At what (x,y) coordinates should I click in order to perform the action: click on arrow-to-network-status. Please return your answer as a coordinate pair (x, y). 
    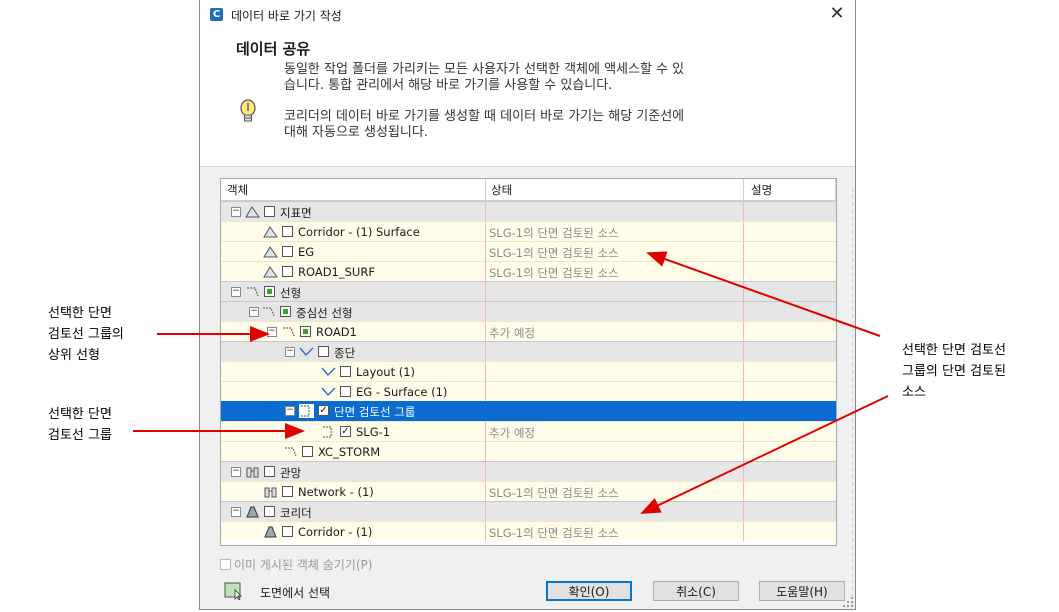
    Looking at the image, I should click on (764, 454).